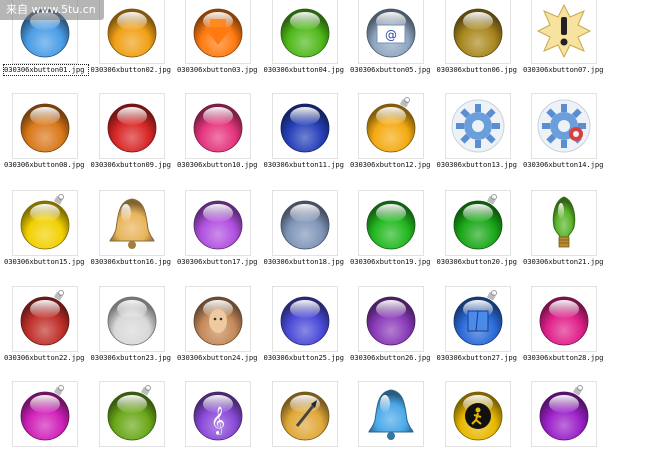 Image resolution: width=650 pixels, height=469 pixels. Describe the element at coordinates (218, 414) in the screenshot. I see `treble-clef-orb: 𝄞` at that location.